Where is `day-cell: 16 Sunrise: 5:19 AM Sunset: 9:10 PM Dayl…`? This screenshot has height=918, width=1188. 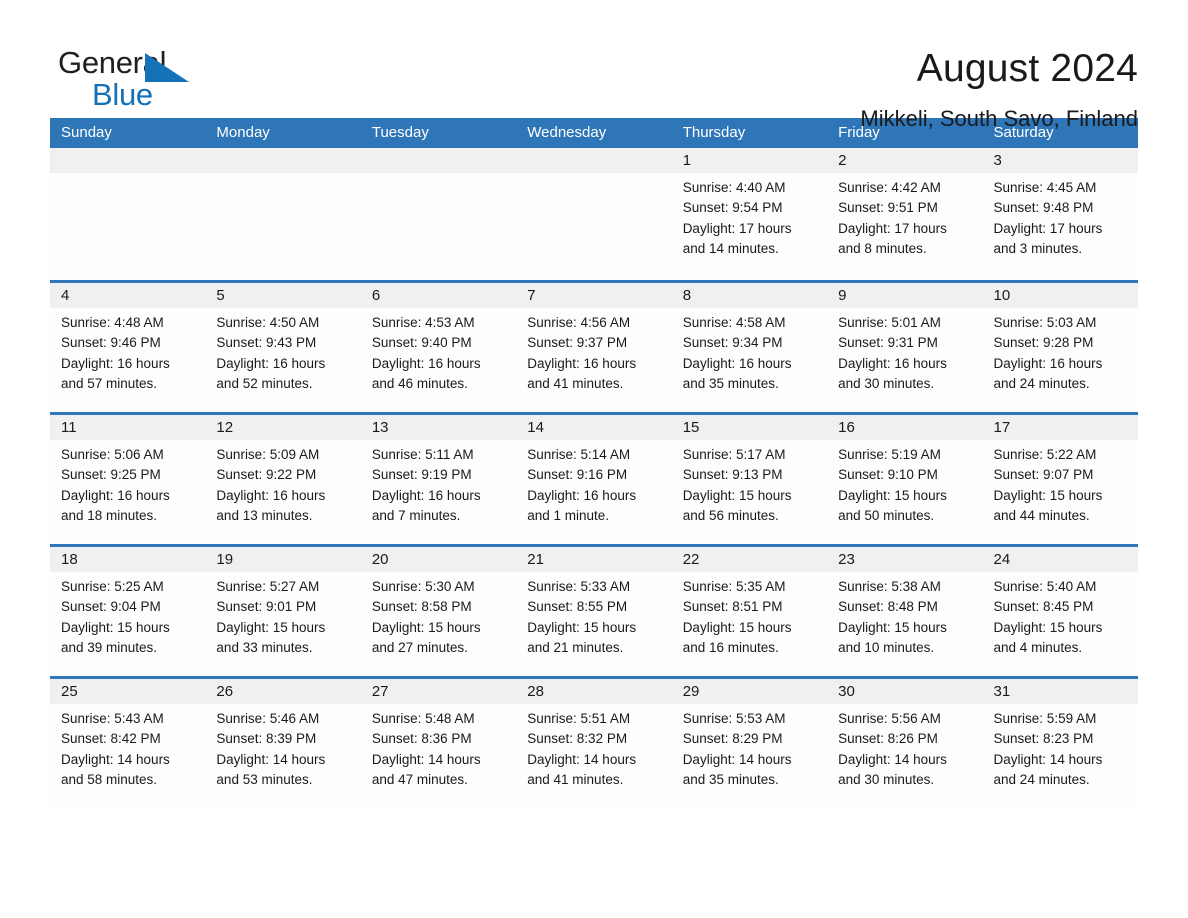
day-cell: 16 Sunrise: 5:19 AM Sunset: 9:10 PM Dayl… is located at coordinates (905, 479).